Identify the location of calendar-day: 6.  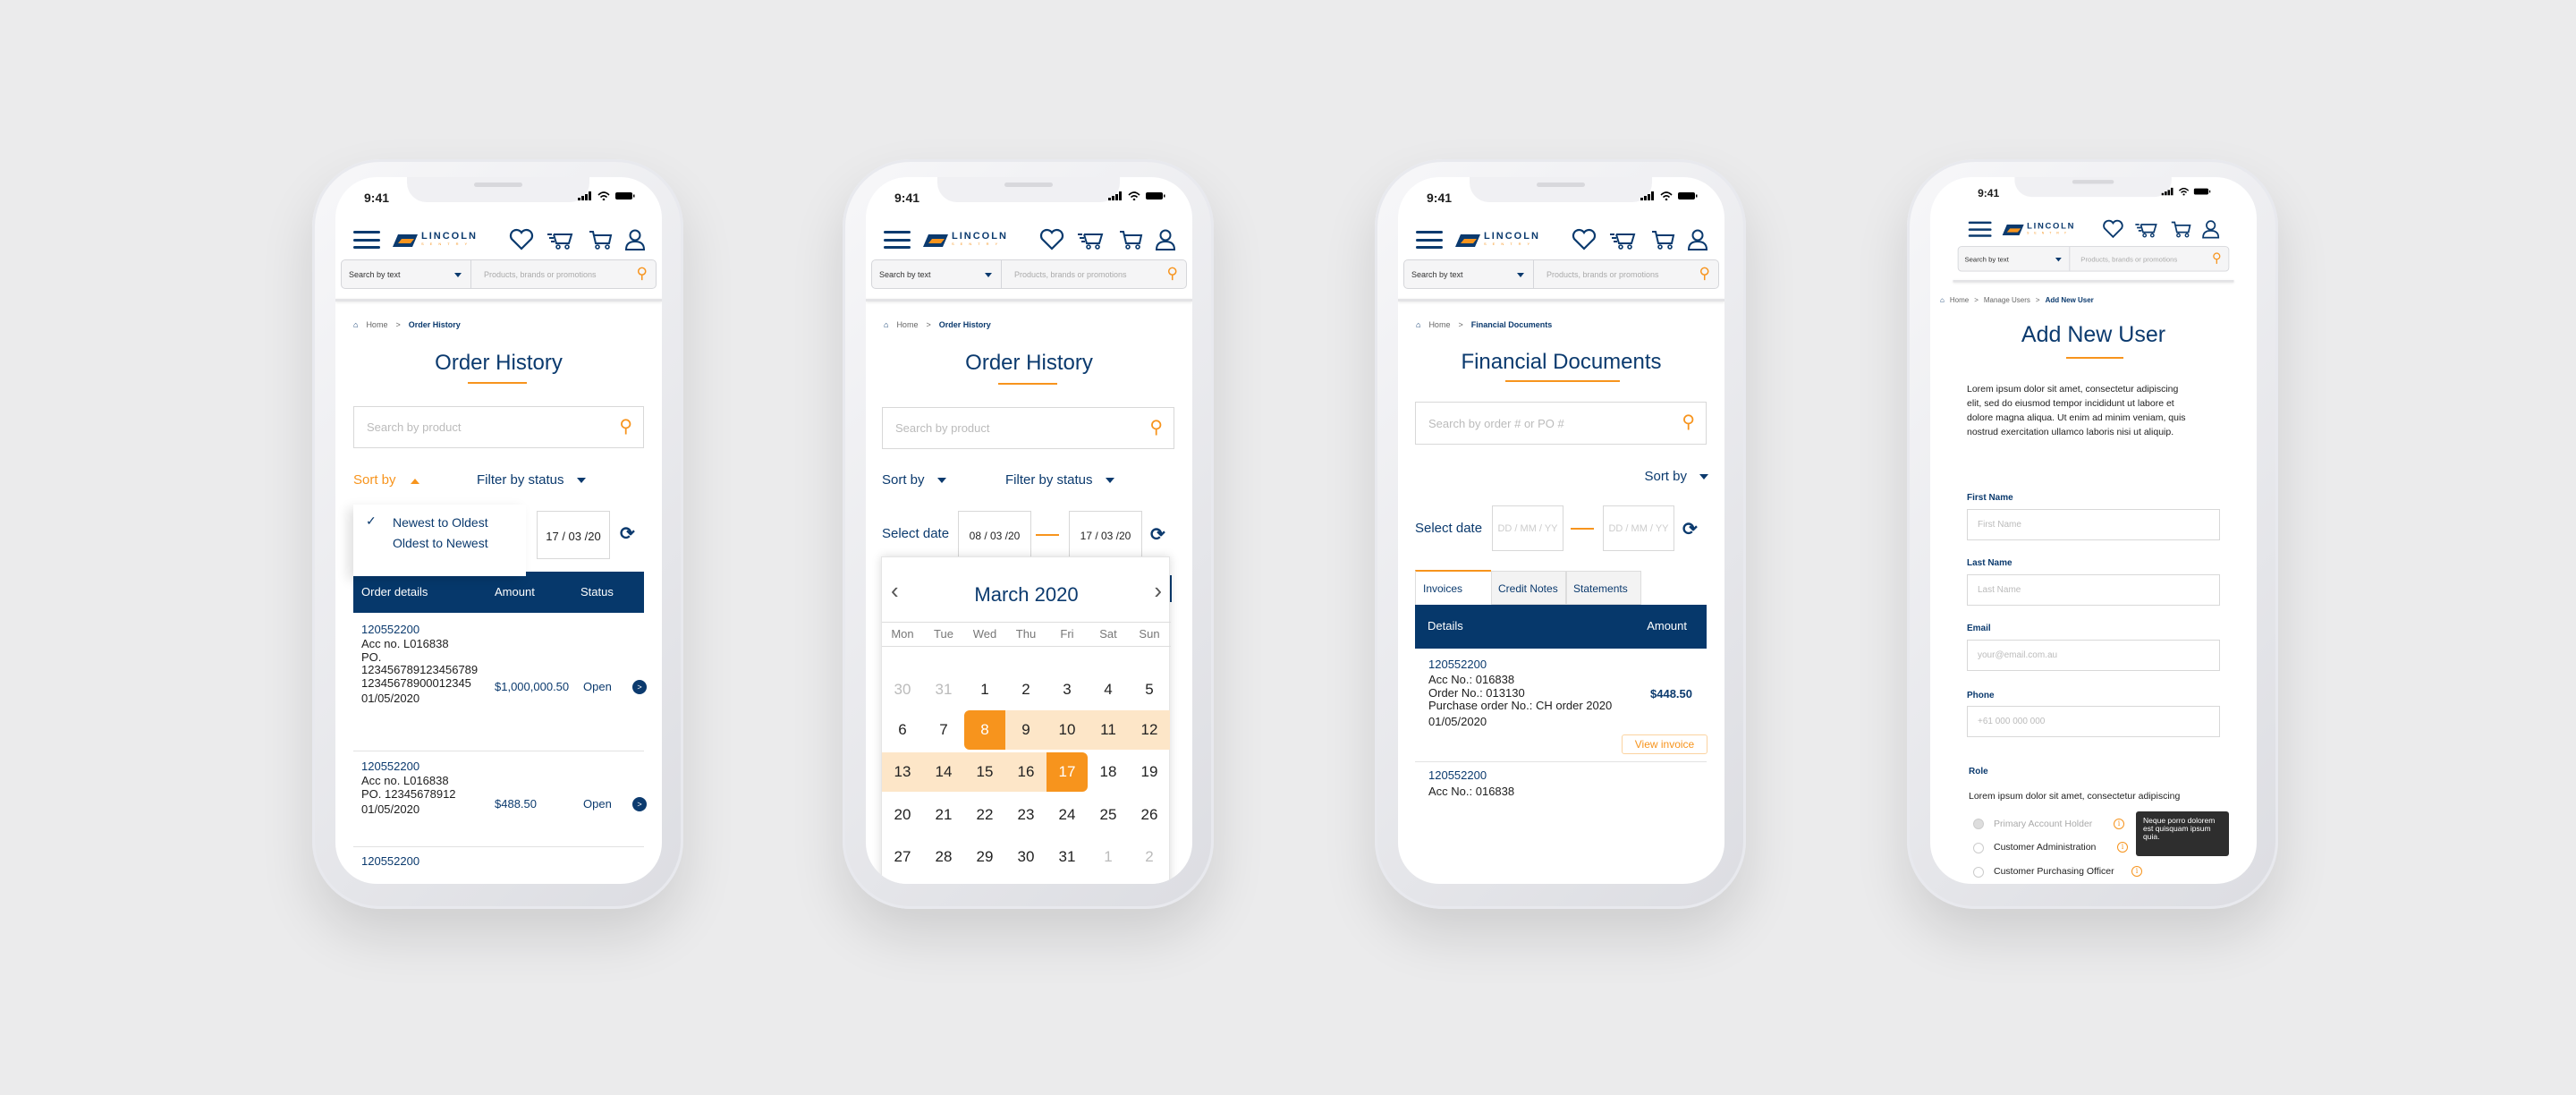
(902, 730).